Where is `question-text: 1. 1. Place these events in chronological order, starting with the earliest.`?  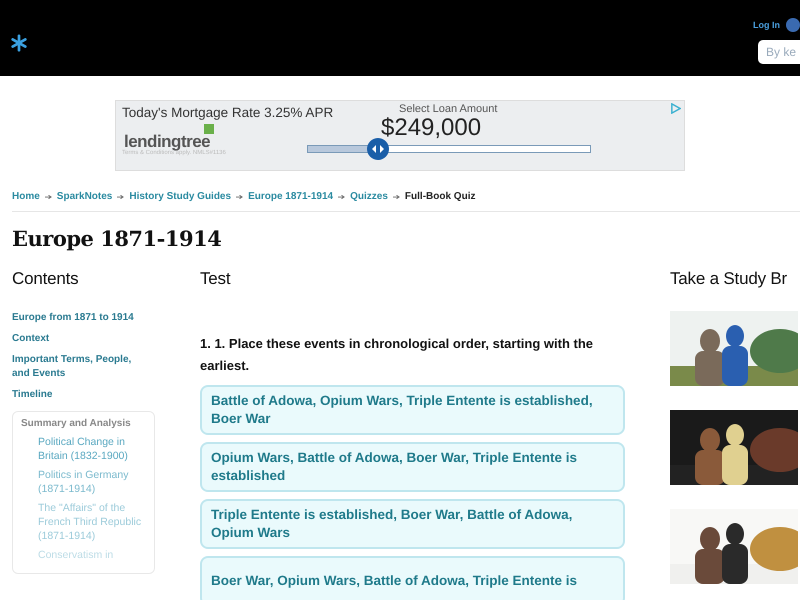
question-text: 1. 1. Place these events in chronological order, starting with the earliest. is located at coordinates (397, 355).